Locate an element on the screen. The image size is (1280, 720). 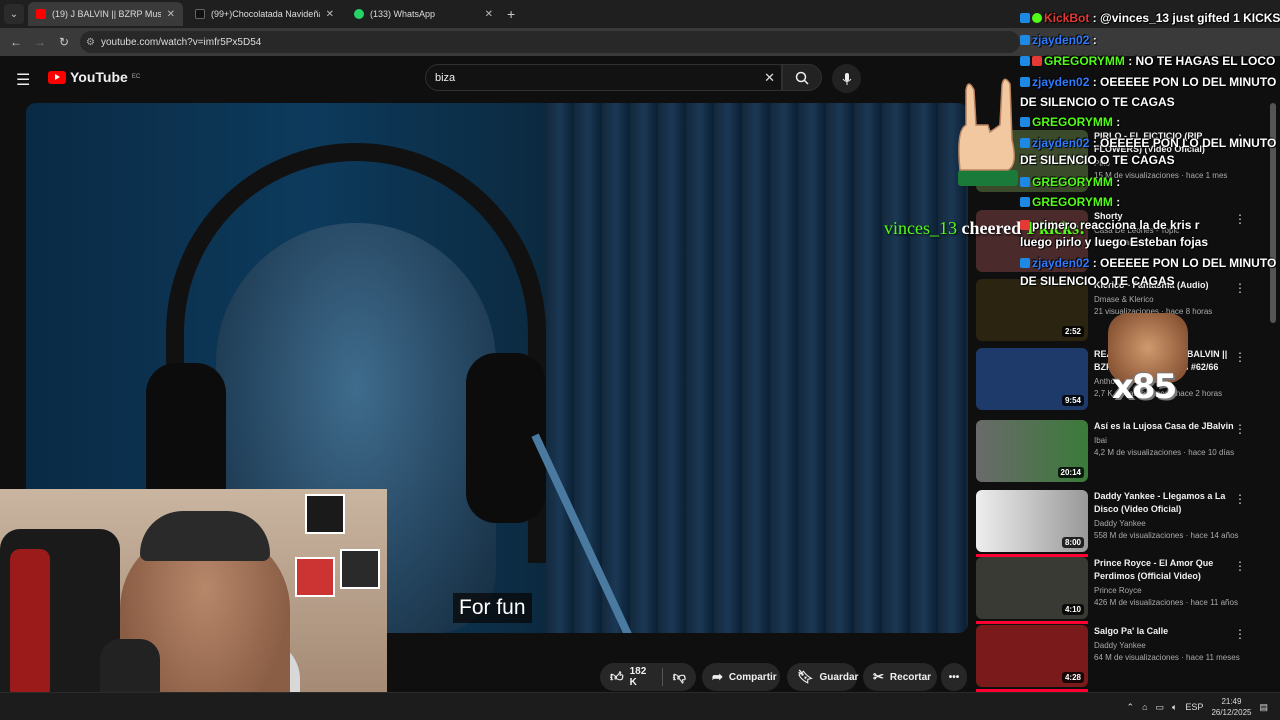
channel-name: Ibai is located at coordinates (1169, 440).